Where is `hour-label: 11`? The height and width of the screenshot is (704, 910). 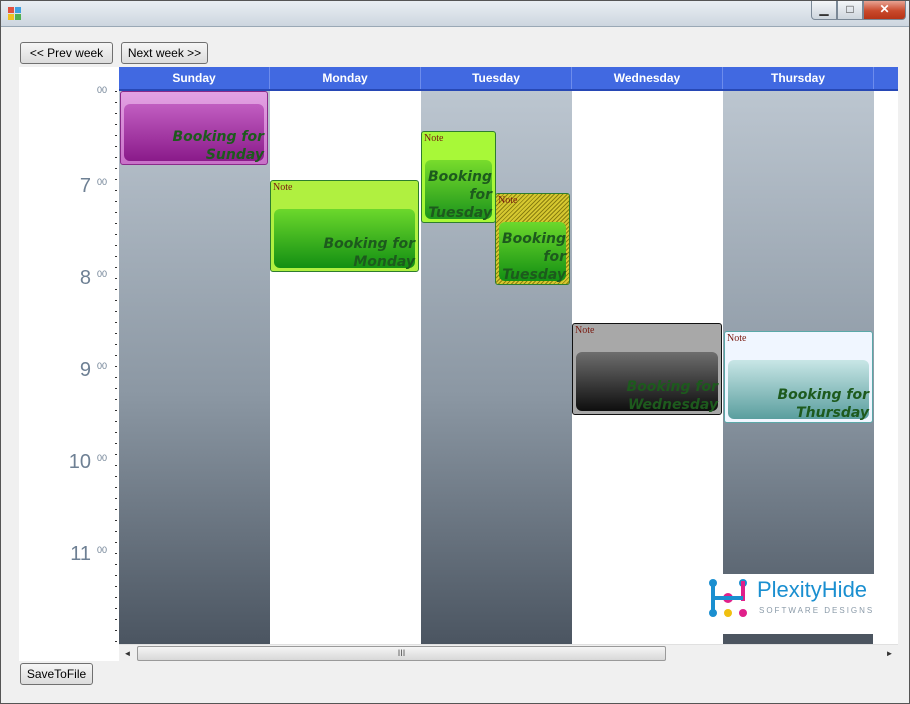
hour-label: 11 is located at coordinates (80, 554).